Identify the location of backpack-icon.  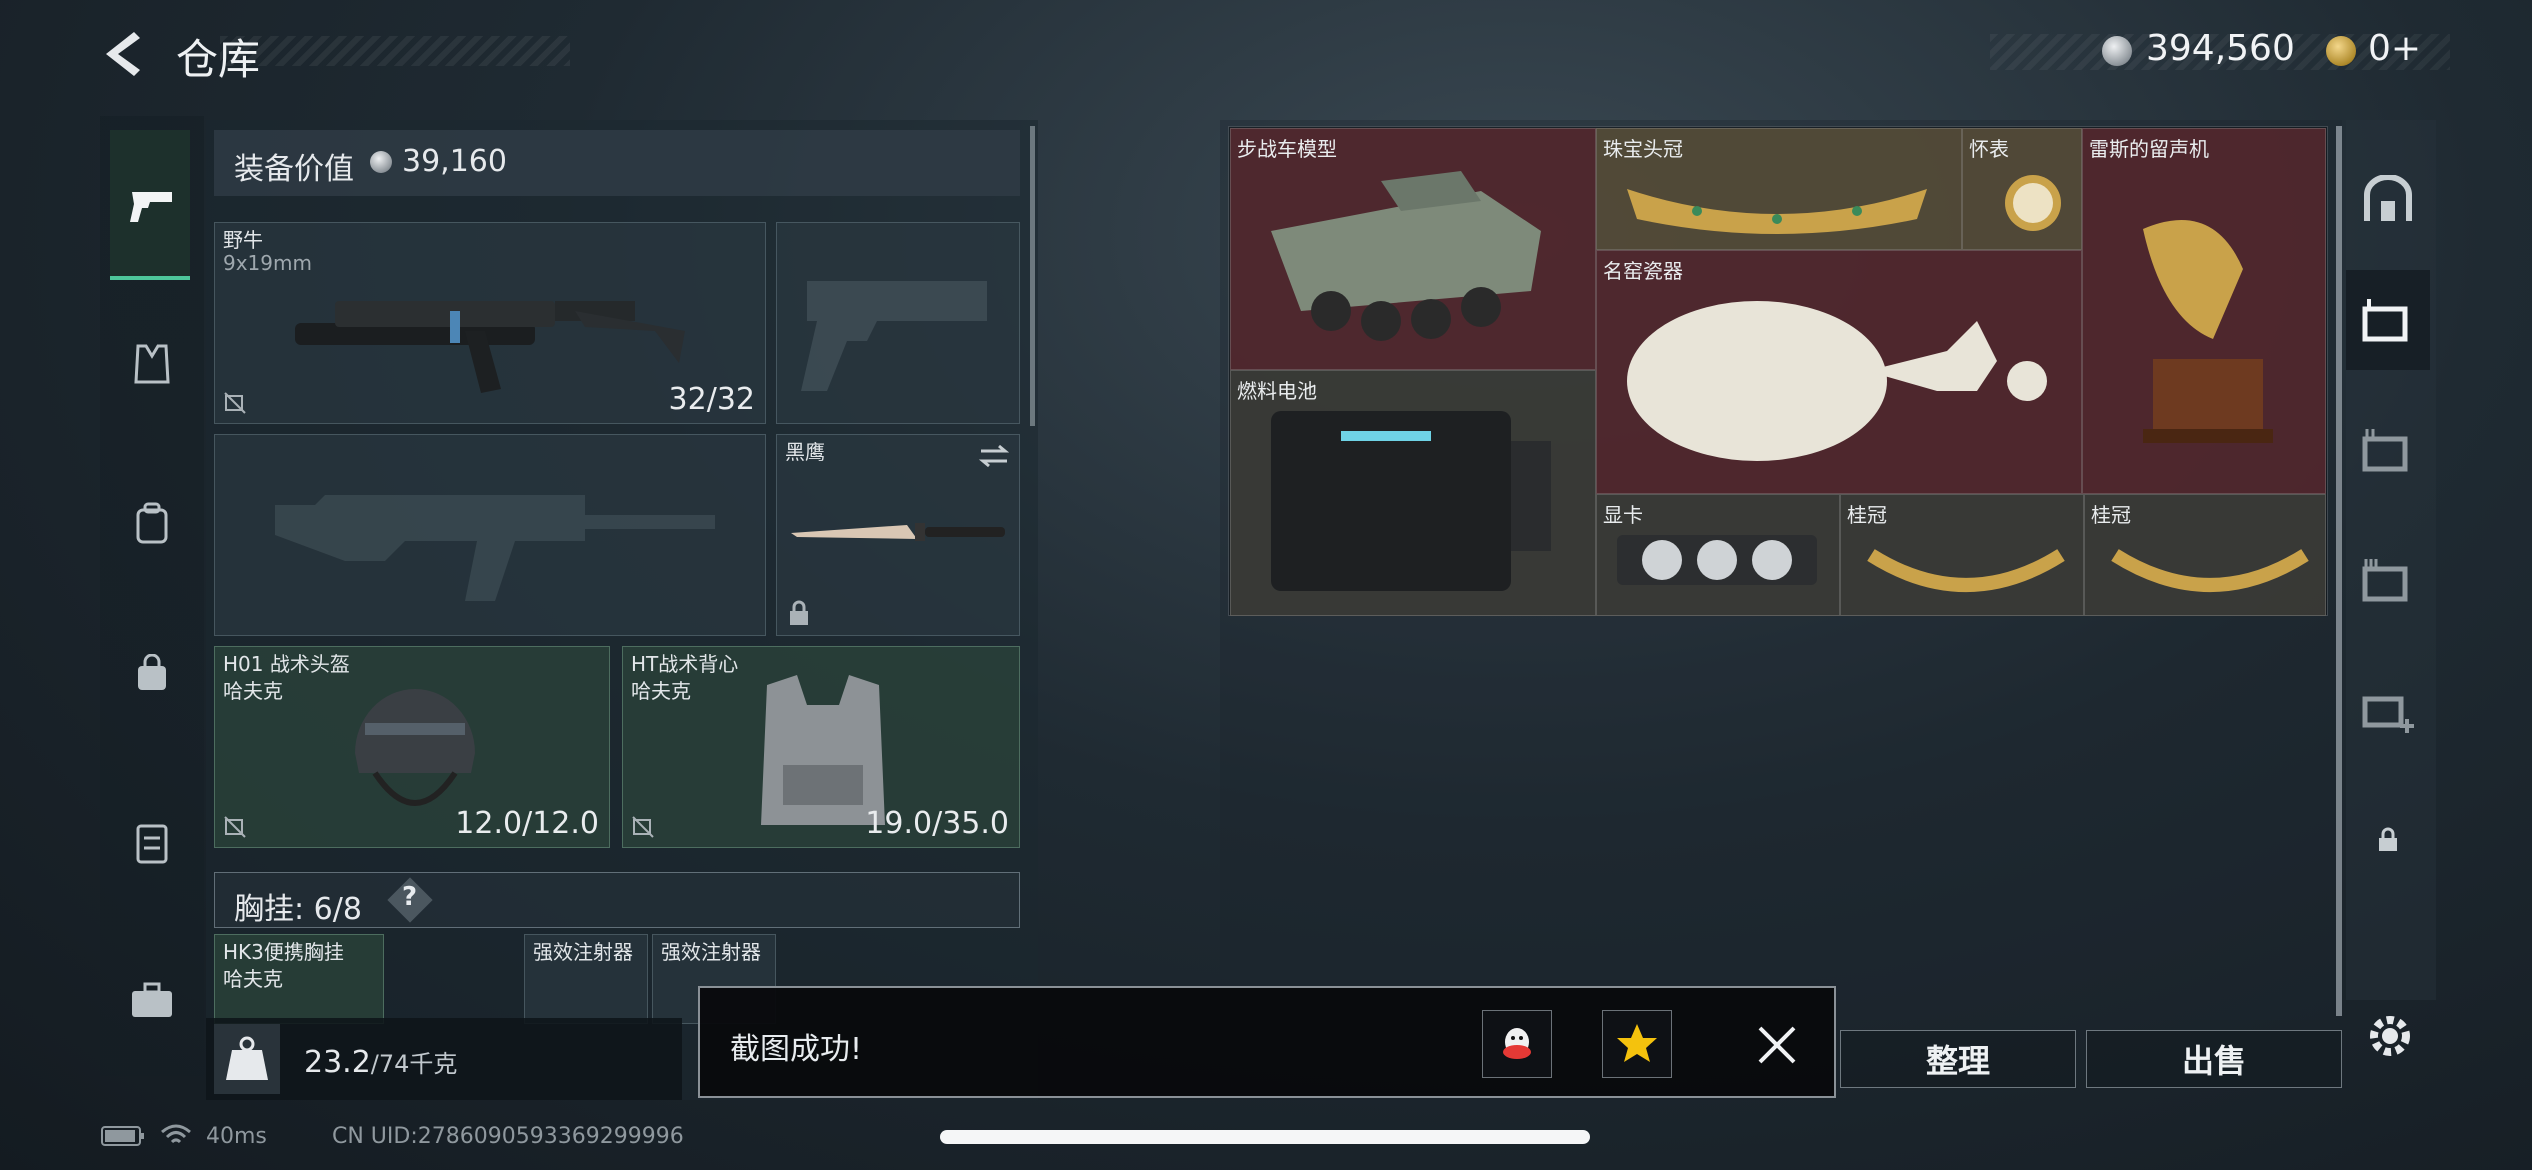
(152, 523).